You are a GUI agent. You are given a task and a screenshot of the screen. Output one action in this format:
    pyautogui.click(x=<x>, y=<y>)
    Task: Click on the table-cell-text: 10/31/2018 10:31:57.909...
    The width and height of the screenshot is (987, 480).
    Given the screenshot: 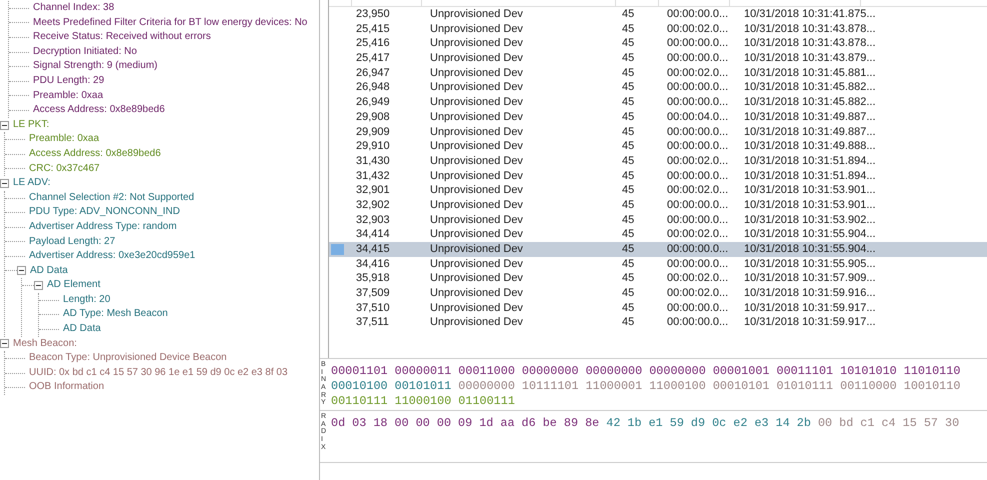 What is the action you would take?
    pyautogui.click(x=810, y=278)
    